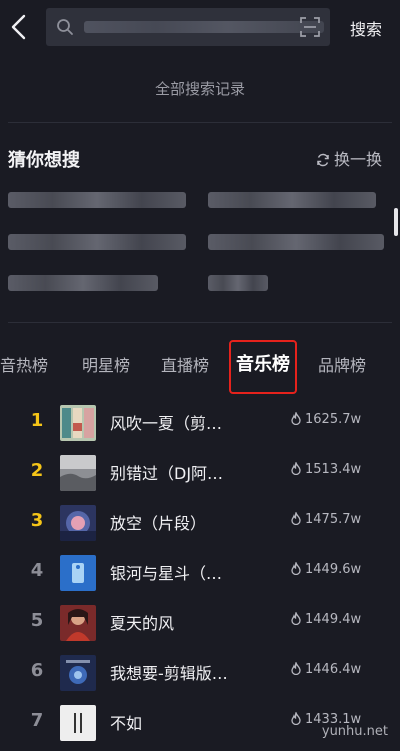 Image resolution: width=400 pixels, height=751 pixels. I want to click on heat-label: 1625.7w, so click(333, 419).